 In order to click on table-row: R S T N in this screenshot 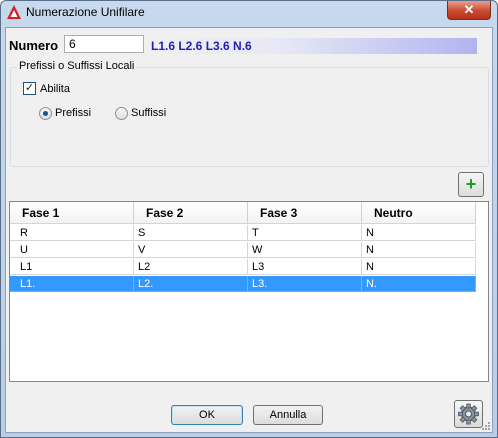, I will do `click(243, 233)`.